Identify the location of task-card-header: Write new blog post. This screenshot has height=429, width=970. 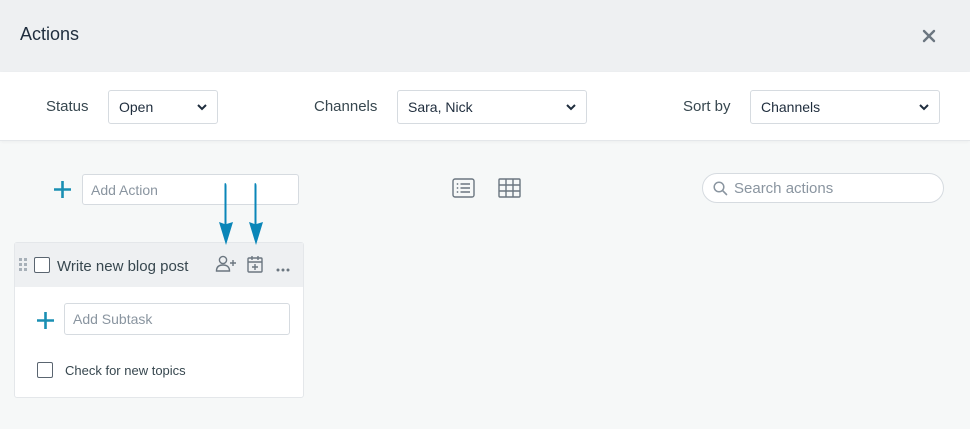
(159, 265).